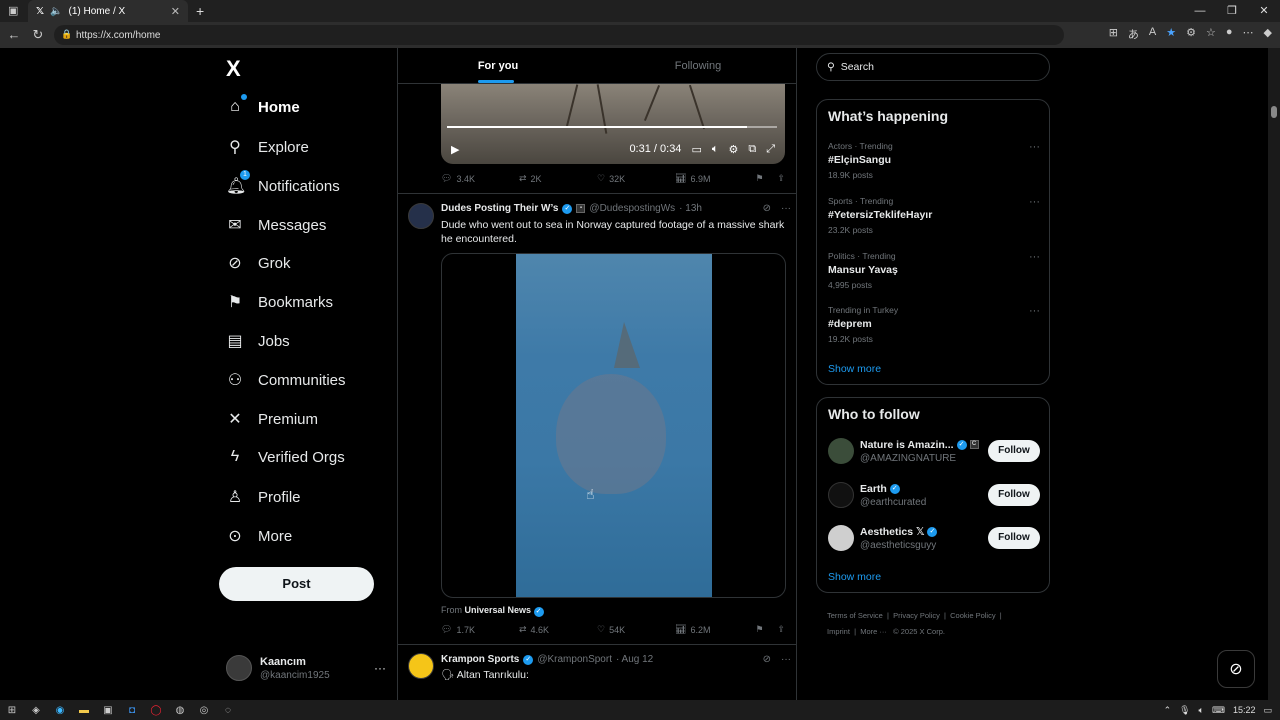 The image size is (1280, 720). What do you see at coordinates (1113, 34) in the screenshot?
I see `app-icon: ⊞` at bounding box center [1113, 34].